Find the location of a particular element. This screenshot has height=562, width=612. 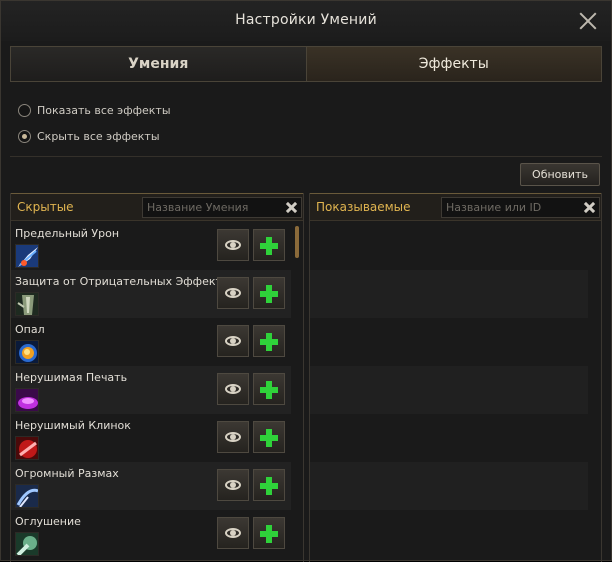

stun-icon is located at coordinates (27, 544).